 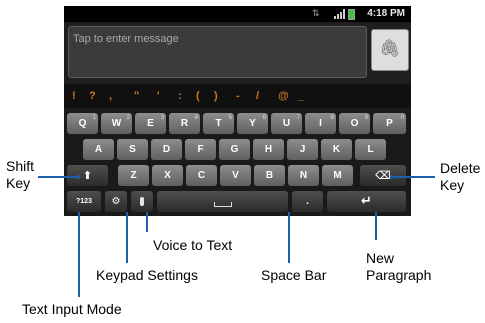 I want to click on key-label: O, so click(x=354, y=123).